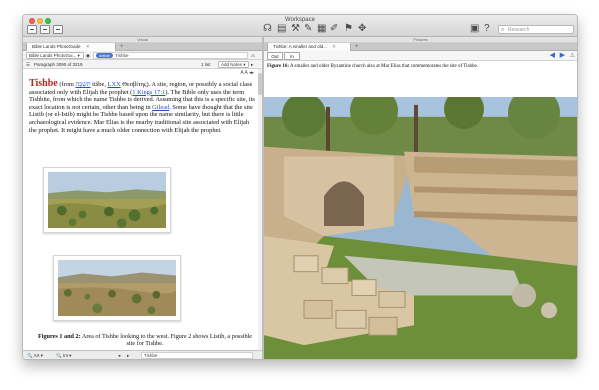 The width and height of the screenshot is (599, 390). What do you see at coordinates (82, 84) in the screenshot?
I see `hebrew-word-link: תִּשְׁבֶּה` at bounding box center [82, 84].